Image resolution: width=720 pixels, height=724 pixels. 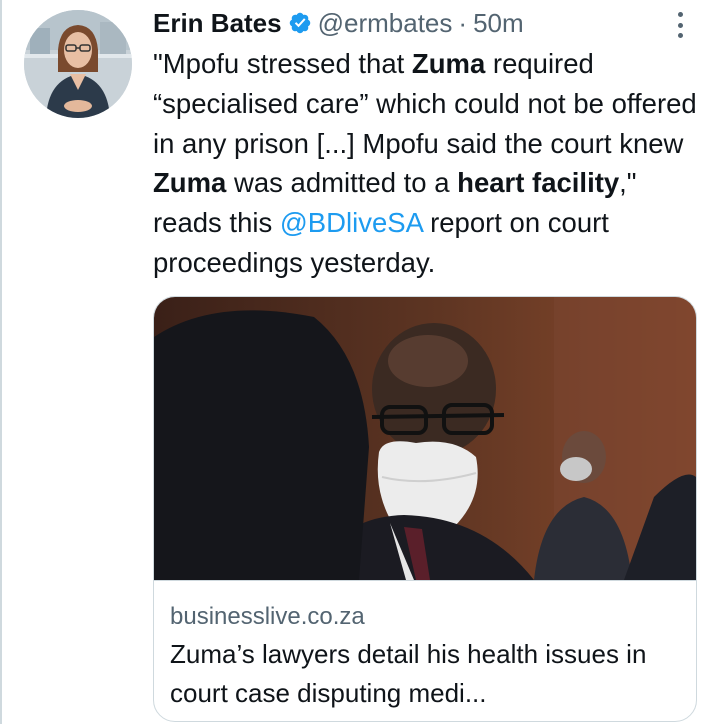 I want to click on avatar, so click(x=78, y=64).